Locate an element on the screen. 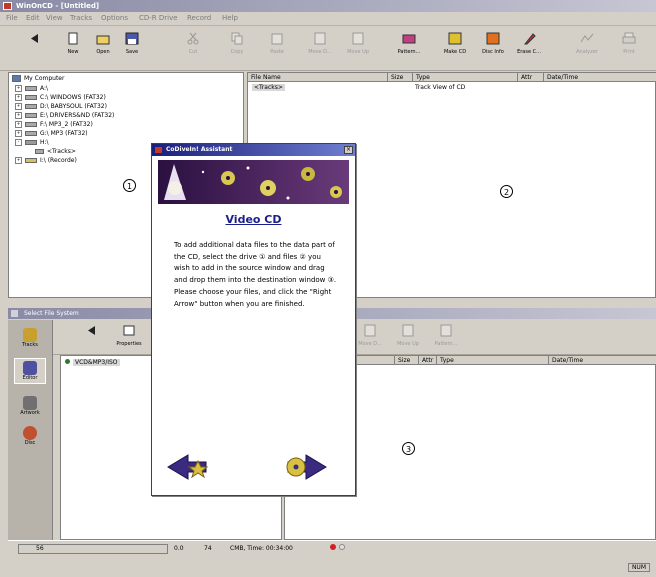 Image resolution: width=656 pixels, height=577 pixels. disc-info-label: Disc Info is located at coordinates (493, 52).